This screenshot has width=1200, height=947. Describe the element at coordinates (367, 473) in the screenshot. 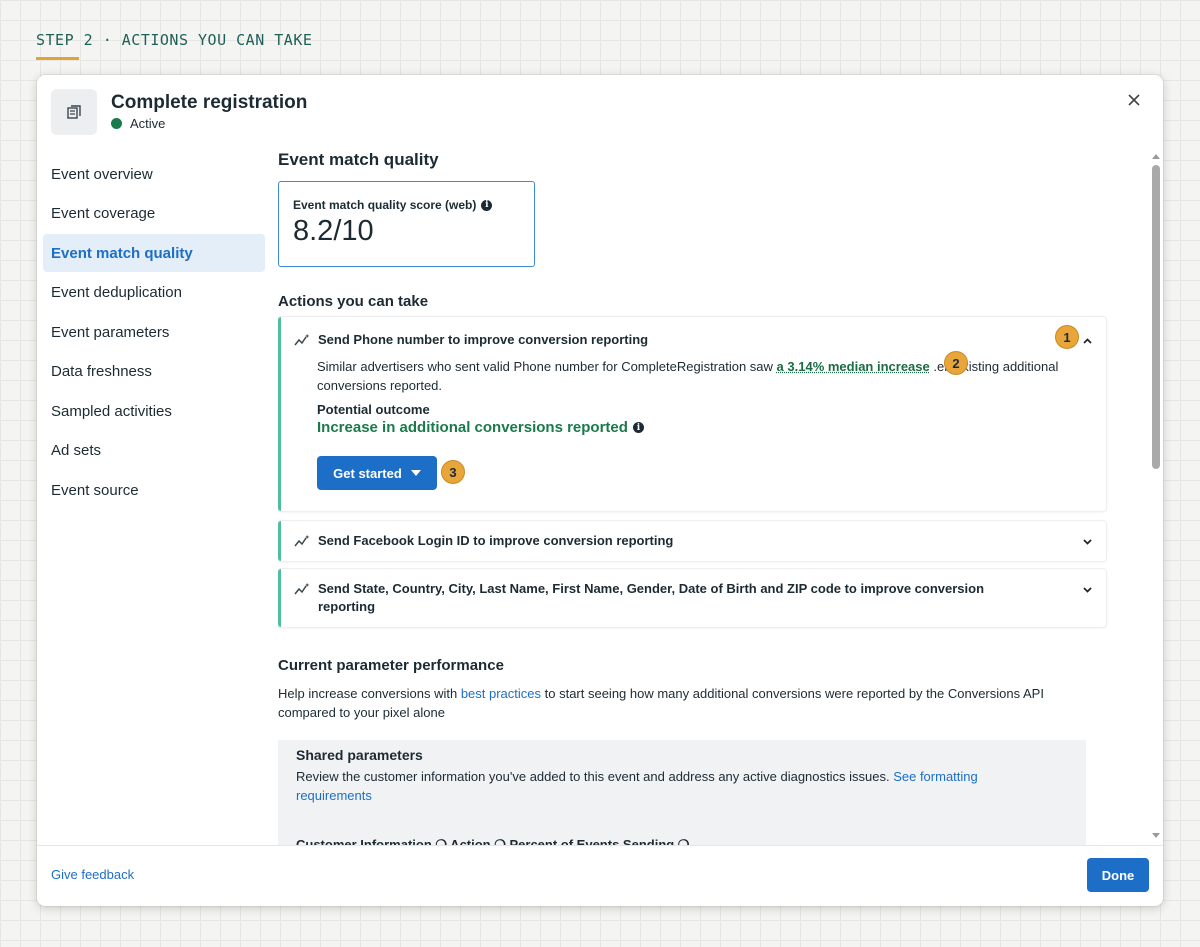

I see `get-started-label: Get started` at that location.